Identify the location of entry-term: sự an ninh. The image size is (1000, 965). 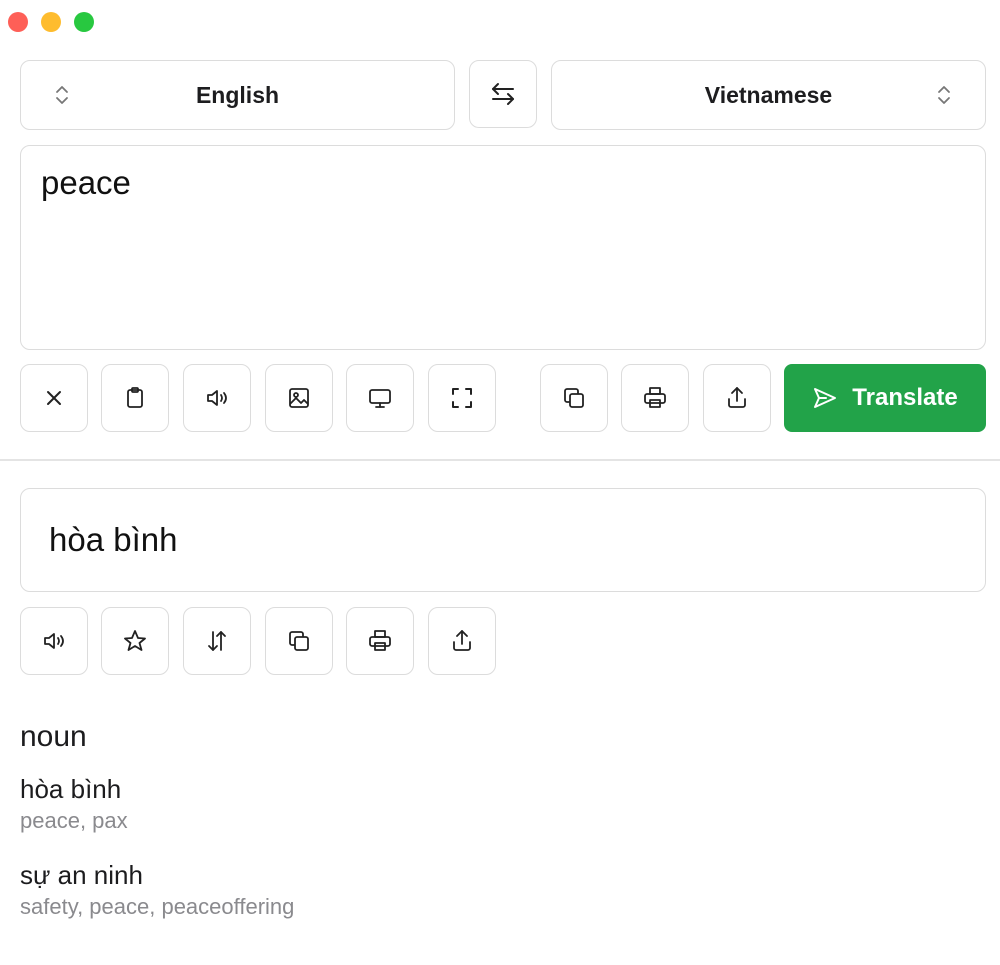
(157, 875).